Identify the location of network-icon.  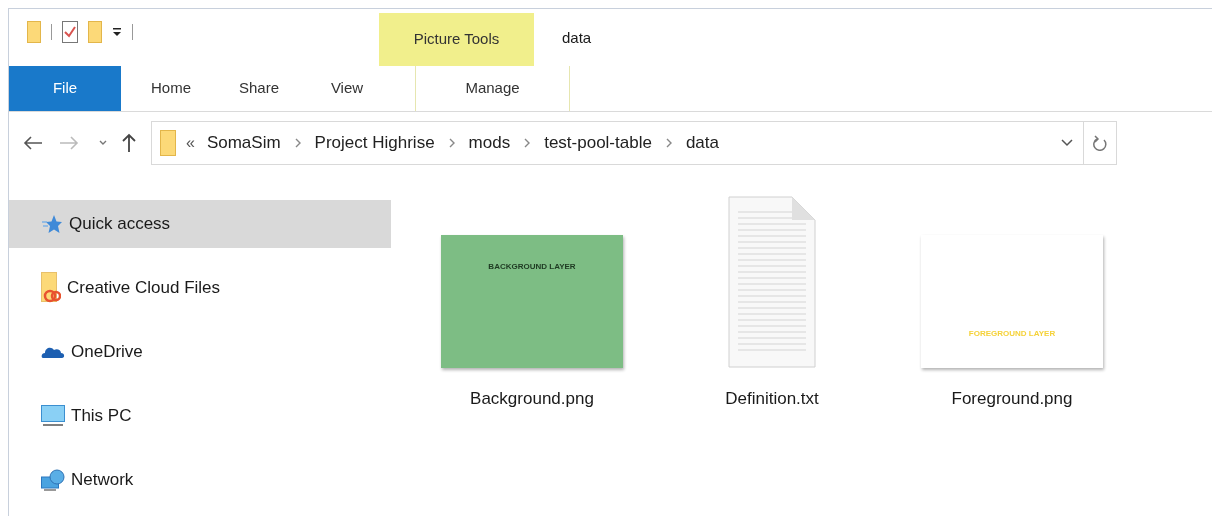
(53, 480).